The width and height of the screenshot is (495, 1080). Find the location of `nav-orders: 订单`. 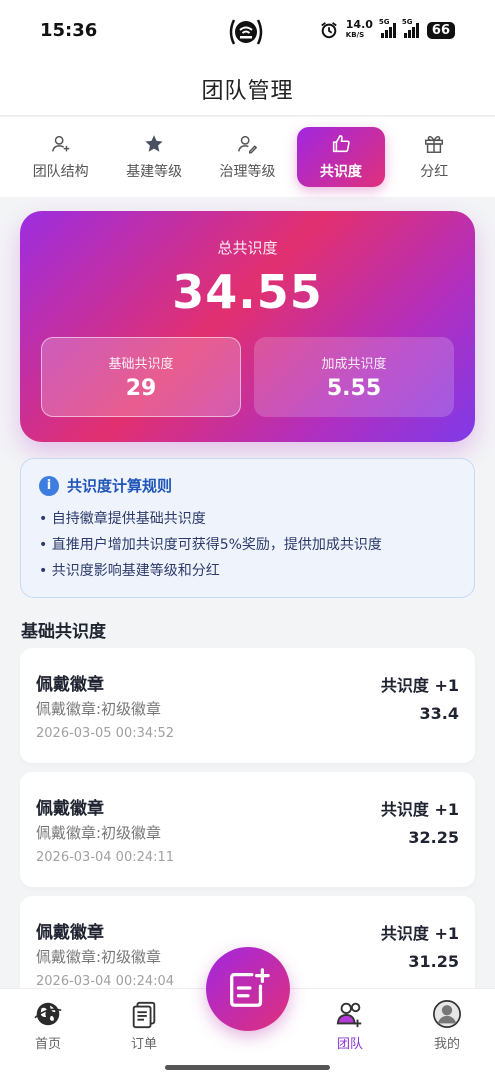

nav-orders: 订单 is located at coordinates (144, 1025).